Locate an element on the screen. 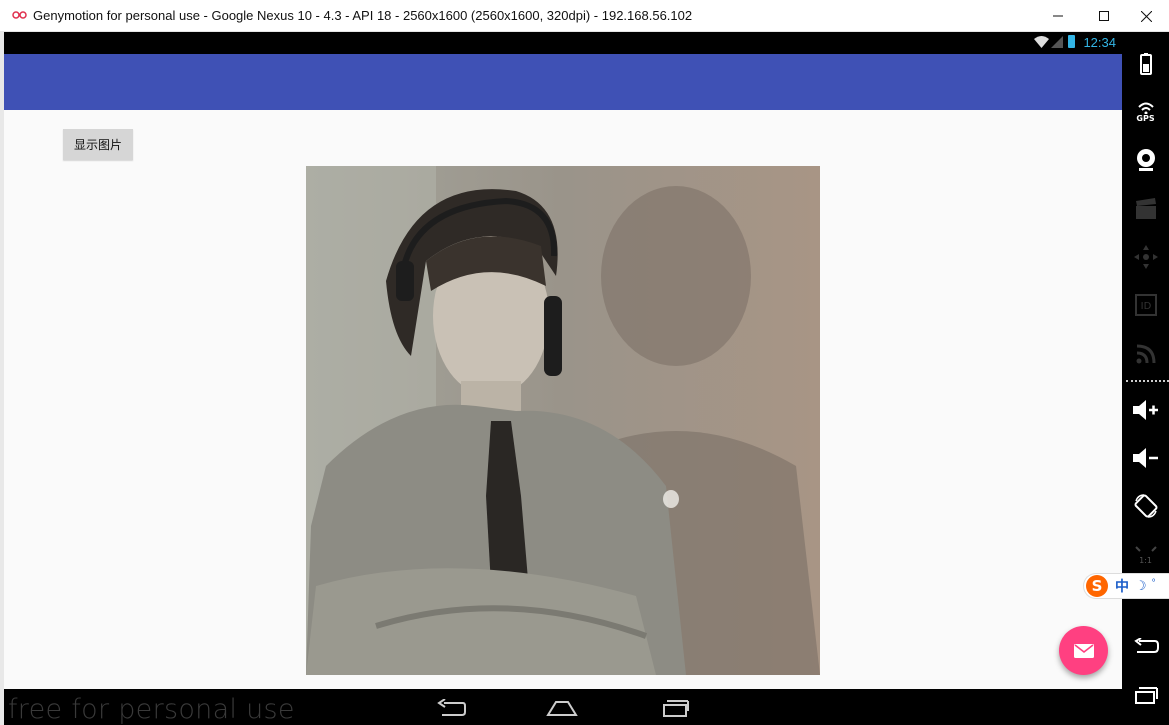 This screenshot has width=1169, height=725. minimize-icon is located at coordinates (1058, 16).